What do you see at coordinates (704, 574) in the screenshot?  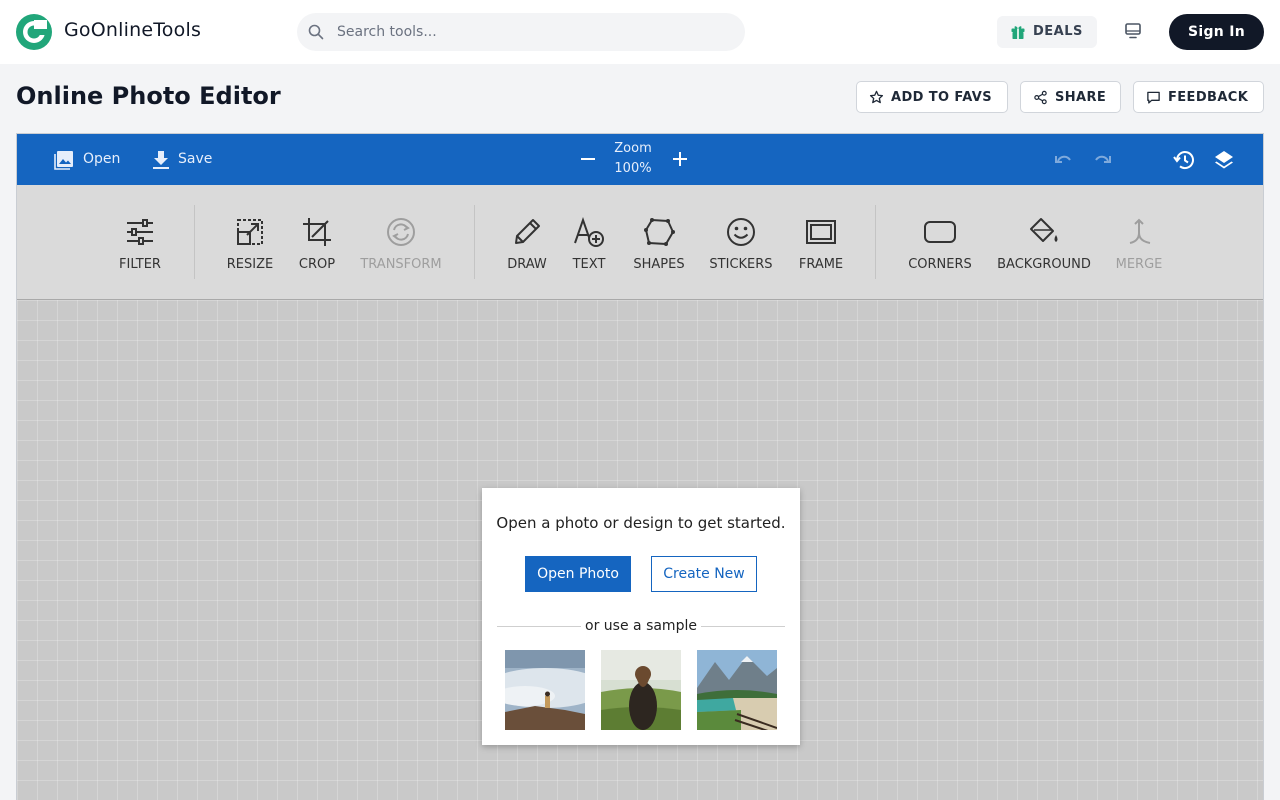 I see `create-new-button: Create New` at bounding box center [704, 574].